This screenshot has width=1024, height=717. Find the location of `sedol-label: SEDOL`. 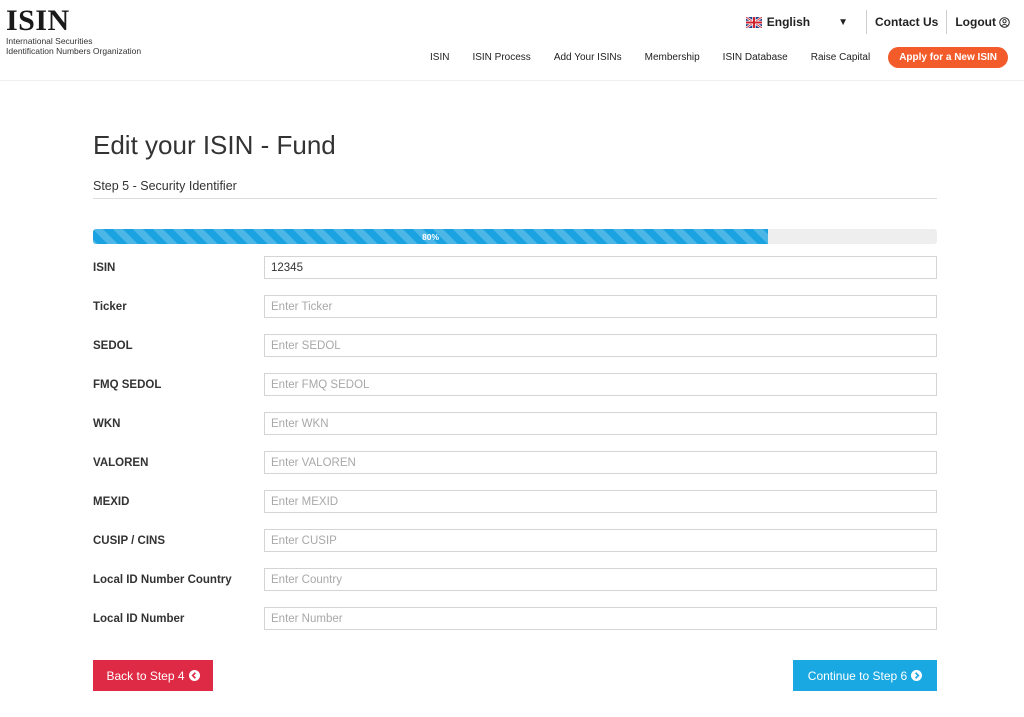

sedol-label: SEDOL is located at coordinates (113, 346).